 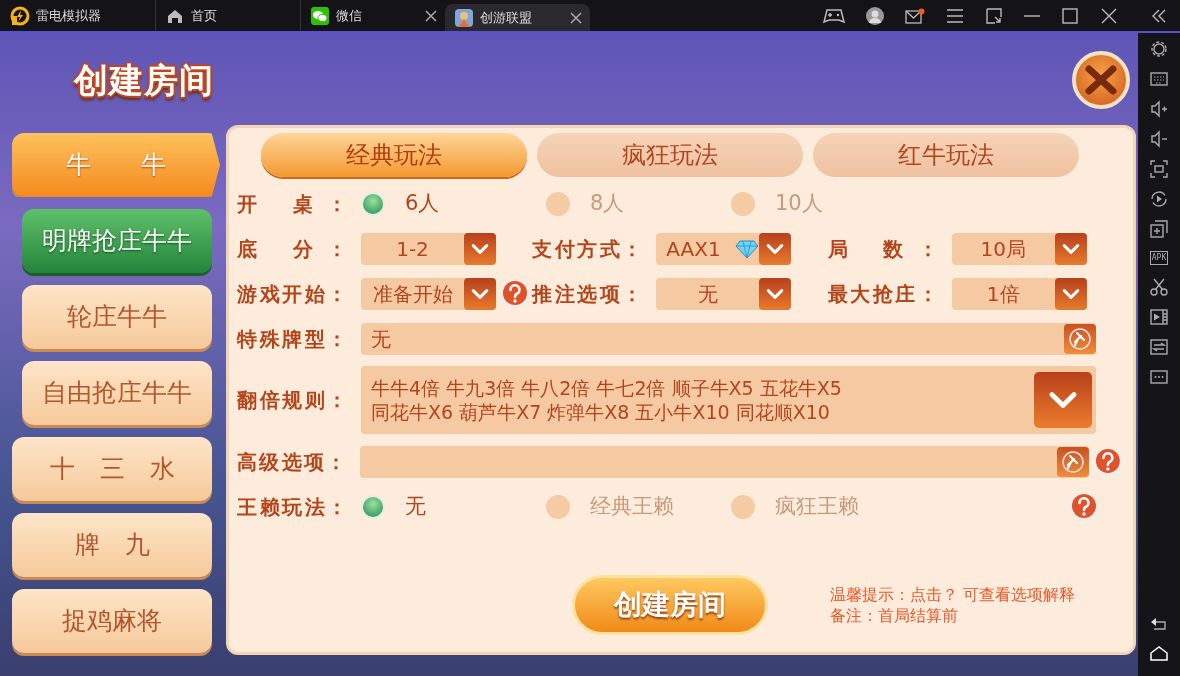 What do you see at coordinates (882, 249) in the screenshot?
I see `field-label: 局 数：` at bounding box center [882, 249].